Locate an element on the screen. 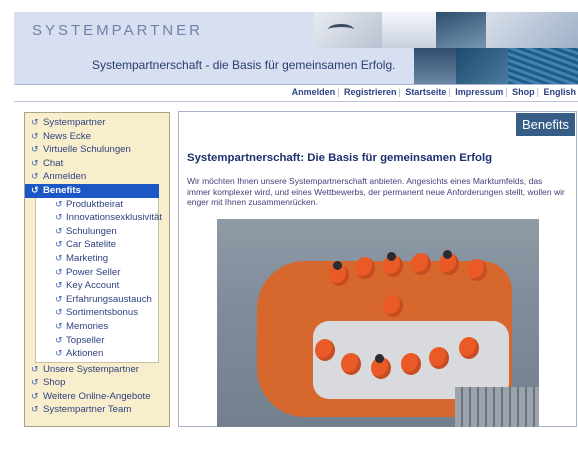  sidebar-item-benefits: ↺ Benefits is located at coordinates (92, 190).